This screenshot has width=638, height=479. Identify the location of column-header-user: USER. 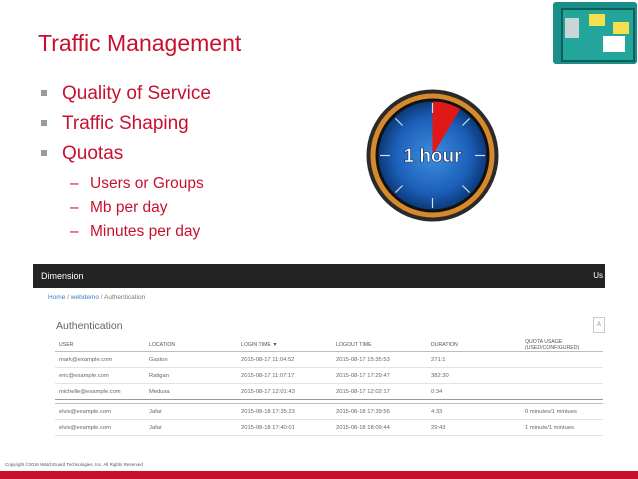
(100, 345).